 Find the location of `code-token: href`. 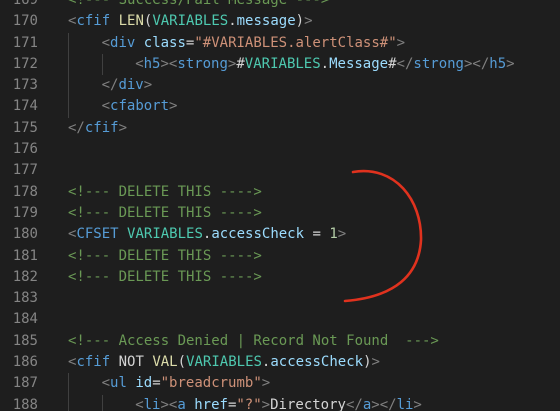

code-token: href is located at coordinates (211, 403).